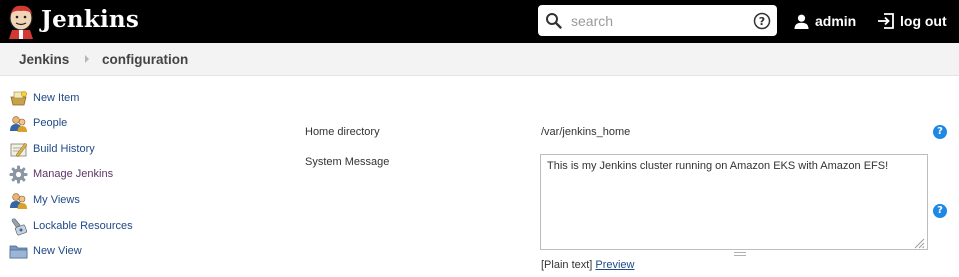 The height and width of the screenshot is (277, 959). Describe the element at coordinates (886, 21) in the screenshot. I see `logout-icon` at that location.